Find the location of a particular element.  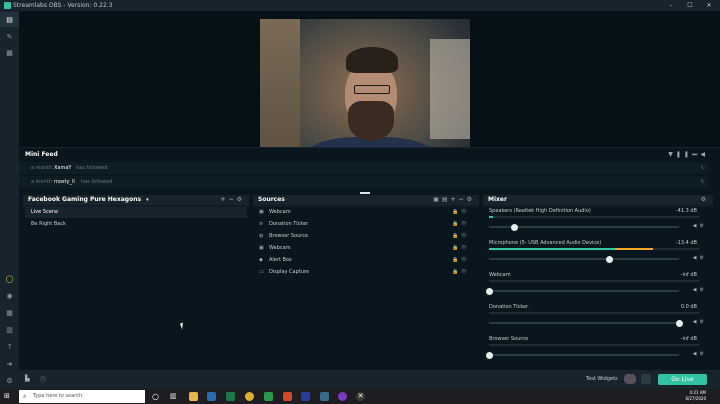

studio-icon: ▥ is located at coordinates (9, 329).